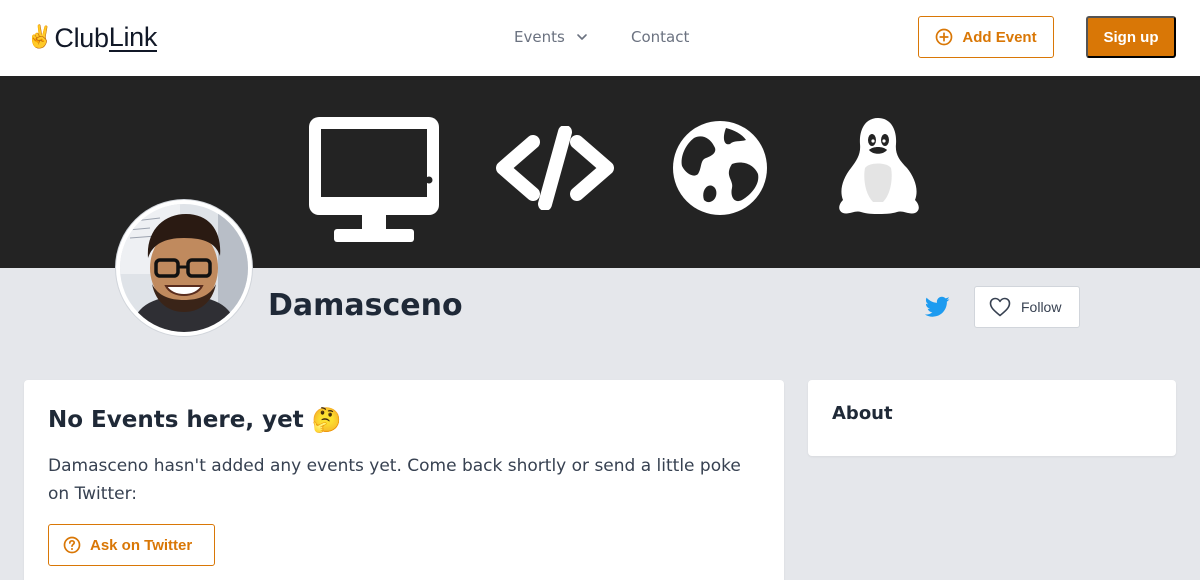 The width and height of the screenshot is (1200, 580). Describe the element at coordinates (660, 37) in the screenshot. I see `nav-contact-link: Contact` at that location.